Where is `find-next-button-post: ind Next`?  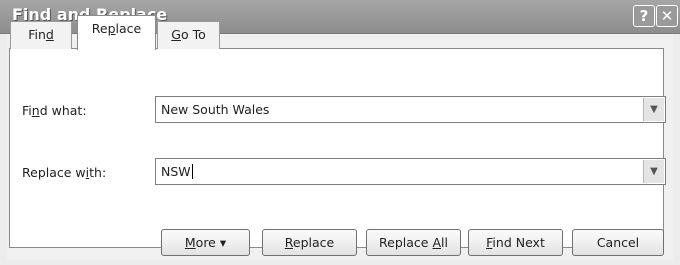 find-next-button-post: ind Next is located at coordinates (518, 242).